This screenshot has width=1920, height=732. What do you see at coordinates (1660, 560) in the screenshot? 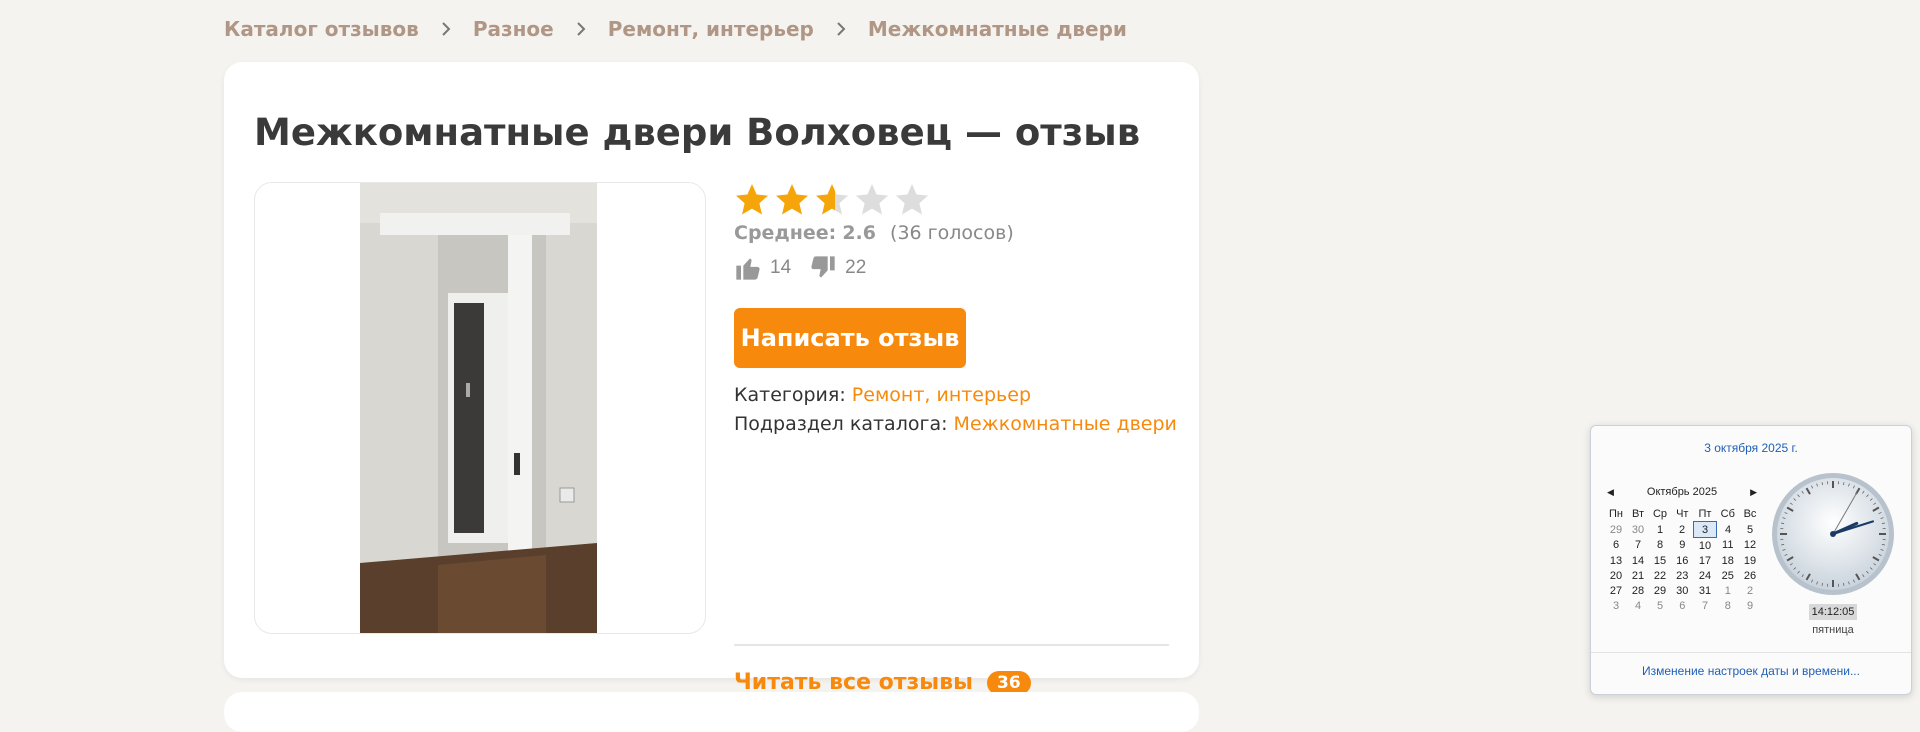
I see `calendar-day: 15` at bounding box center [1660, 560].